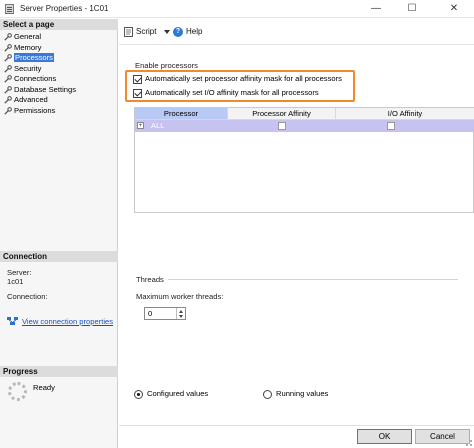  What do you see at coordinates (296, 32) in the screenshot?
I see `toolbar: Script ? Help` at bounding box center [296, 32].